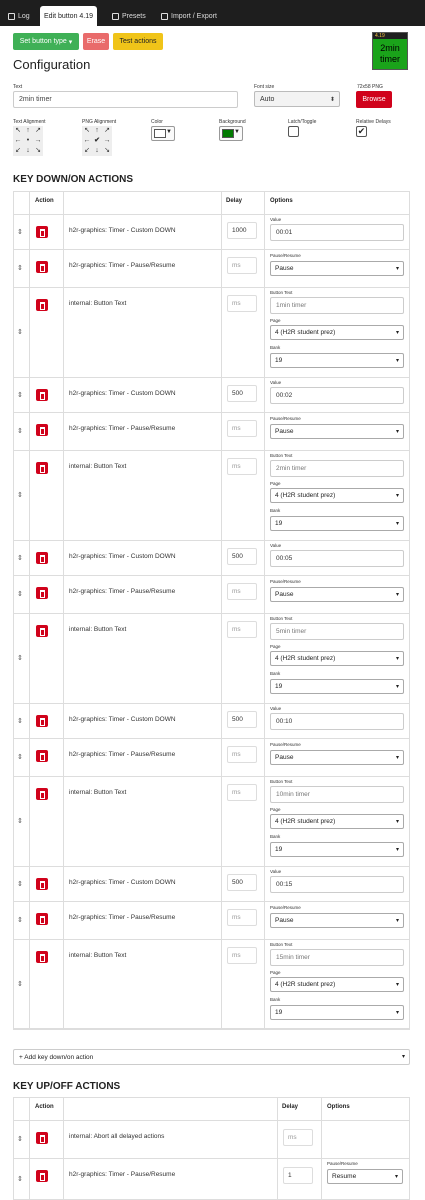 This screenshot has height=1200, width=425. I want to click on value-input: 00:01, so click(337, 232).